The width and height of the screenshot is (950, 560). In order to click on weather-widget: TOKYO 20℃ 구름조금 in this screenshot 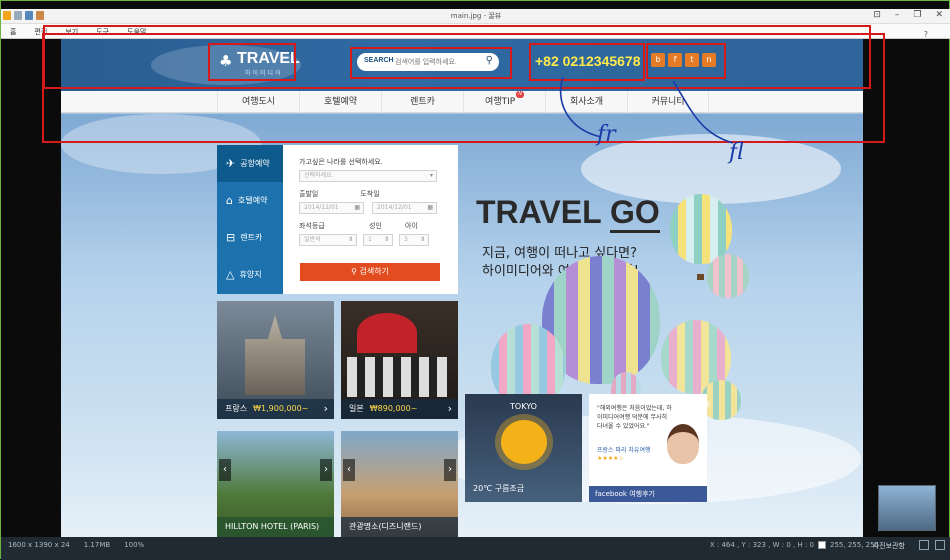, I will do `click(523, 448)`.